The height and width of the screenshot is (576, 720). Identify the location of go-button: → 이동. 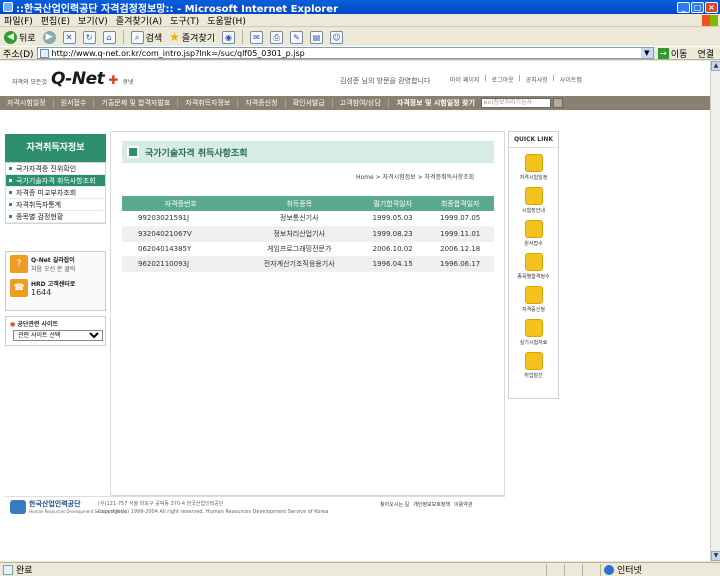
(673, 53).